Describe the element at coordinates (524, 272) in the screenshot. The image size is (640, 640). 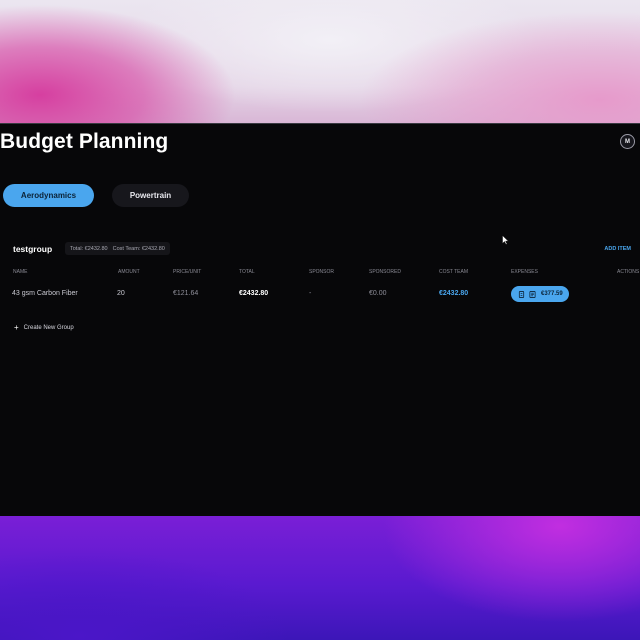
I see `column-header-expenses: EXPENSES` at that location.